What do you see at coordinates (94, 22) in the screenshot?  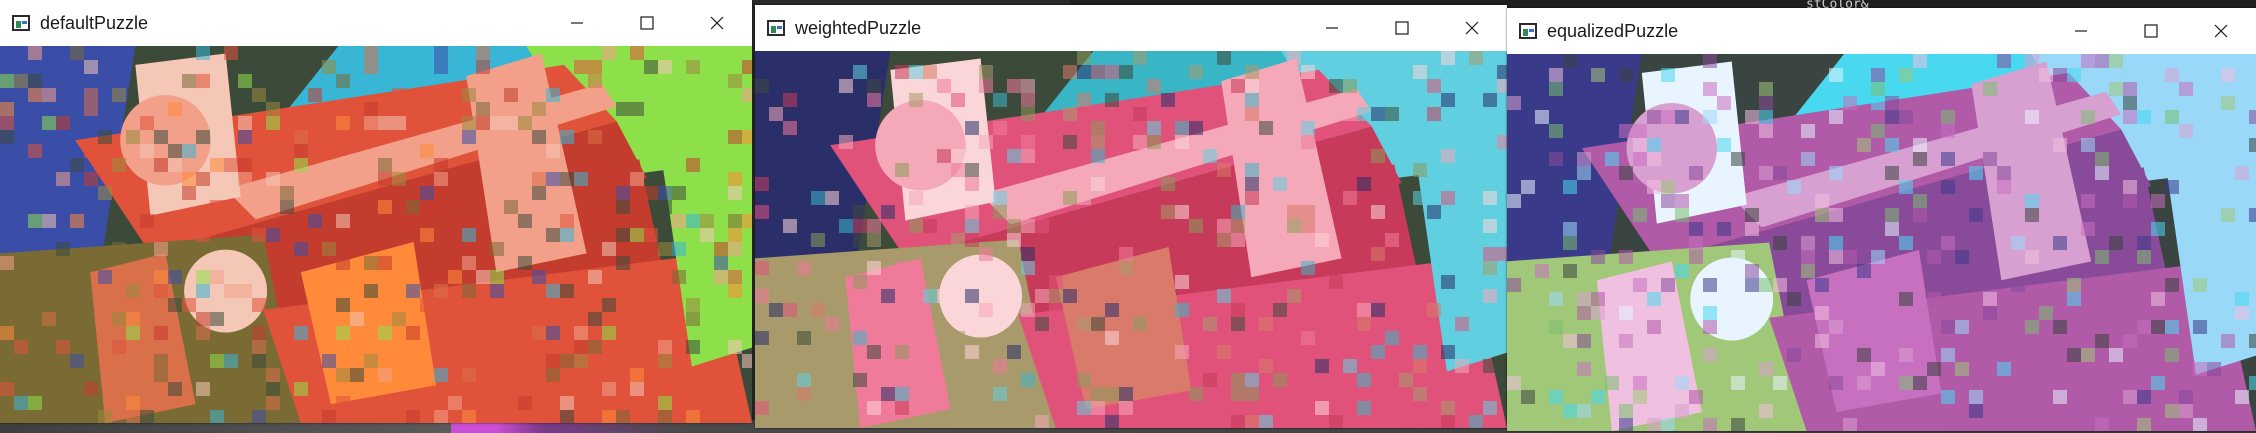 I see `window-title: defaultPuzzle` at bounding box center [94, 22].